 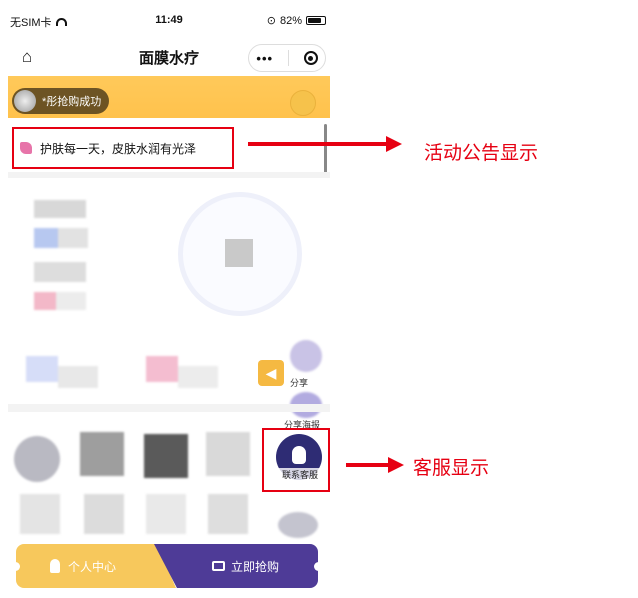 What do you see at coordinates (271, 373) in the screenshot?
I see `expand-arrow-button: ◀` at bounding box center [271, 373].